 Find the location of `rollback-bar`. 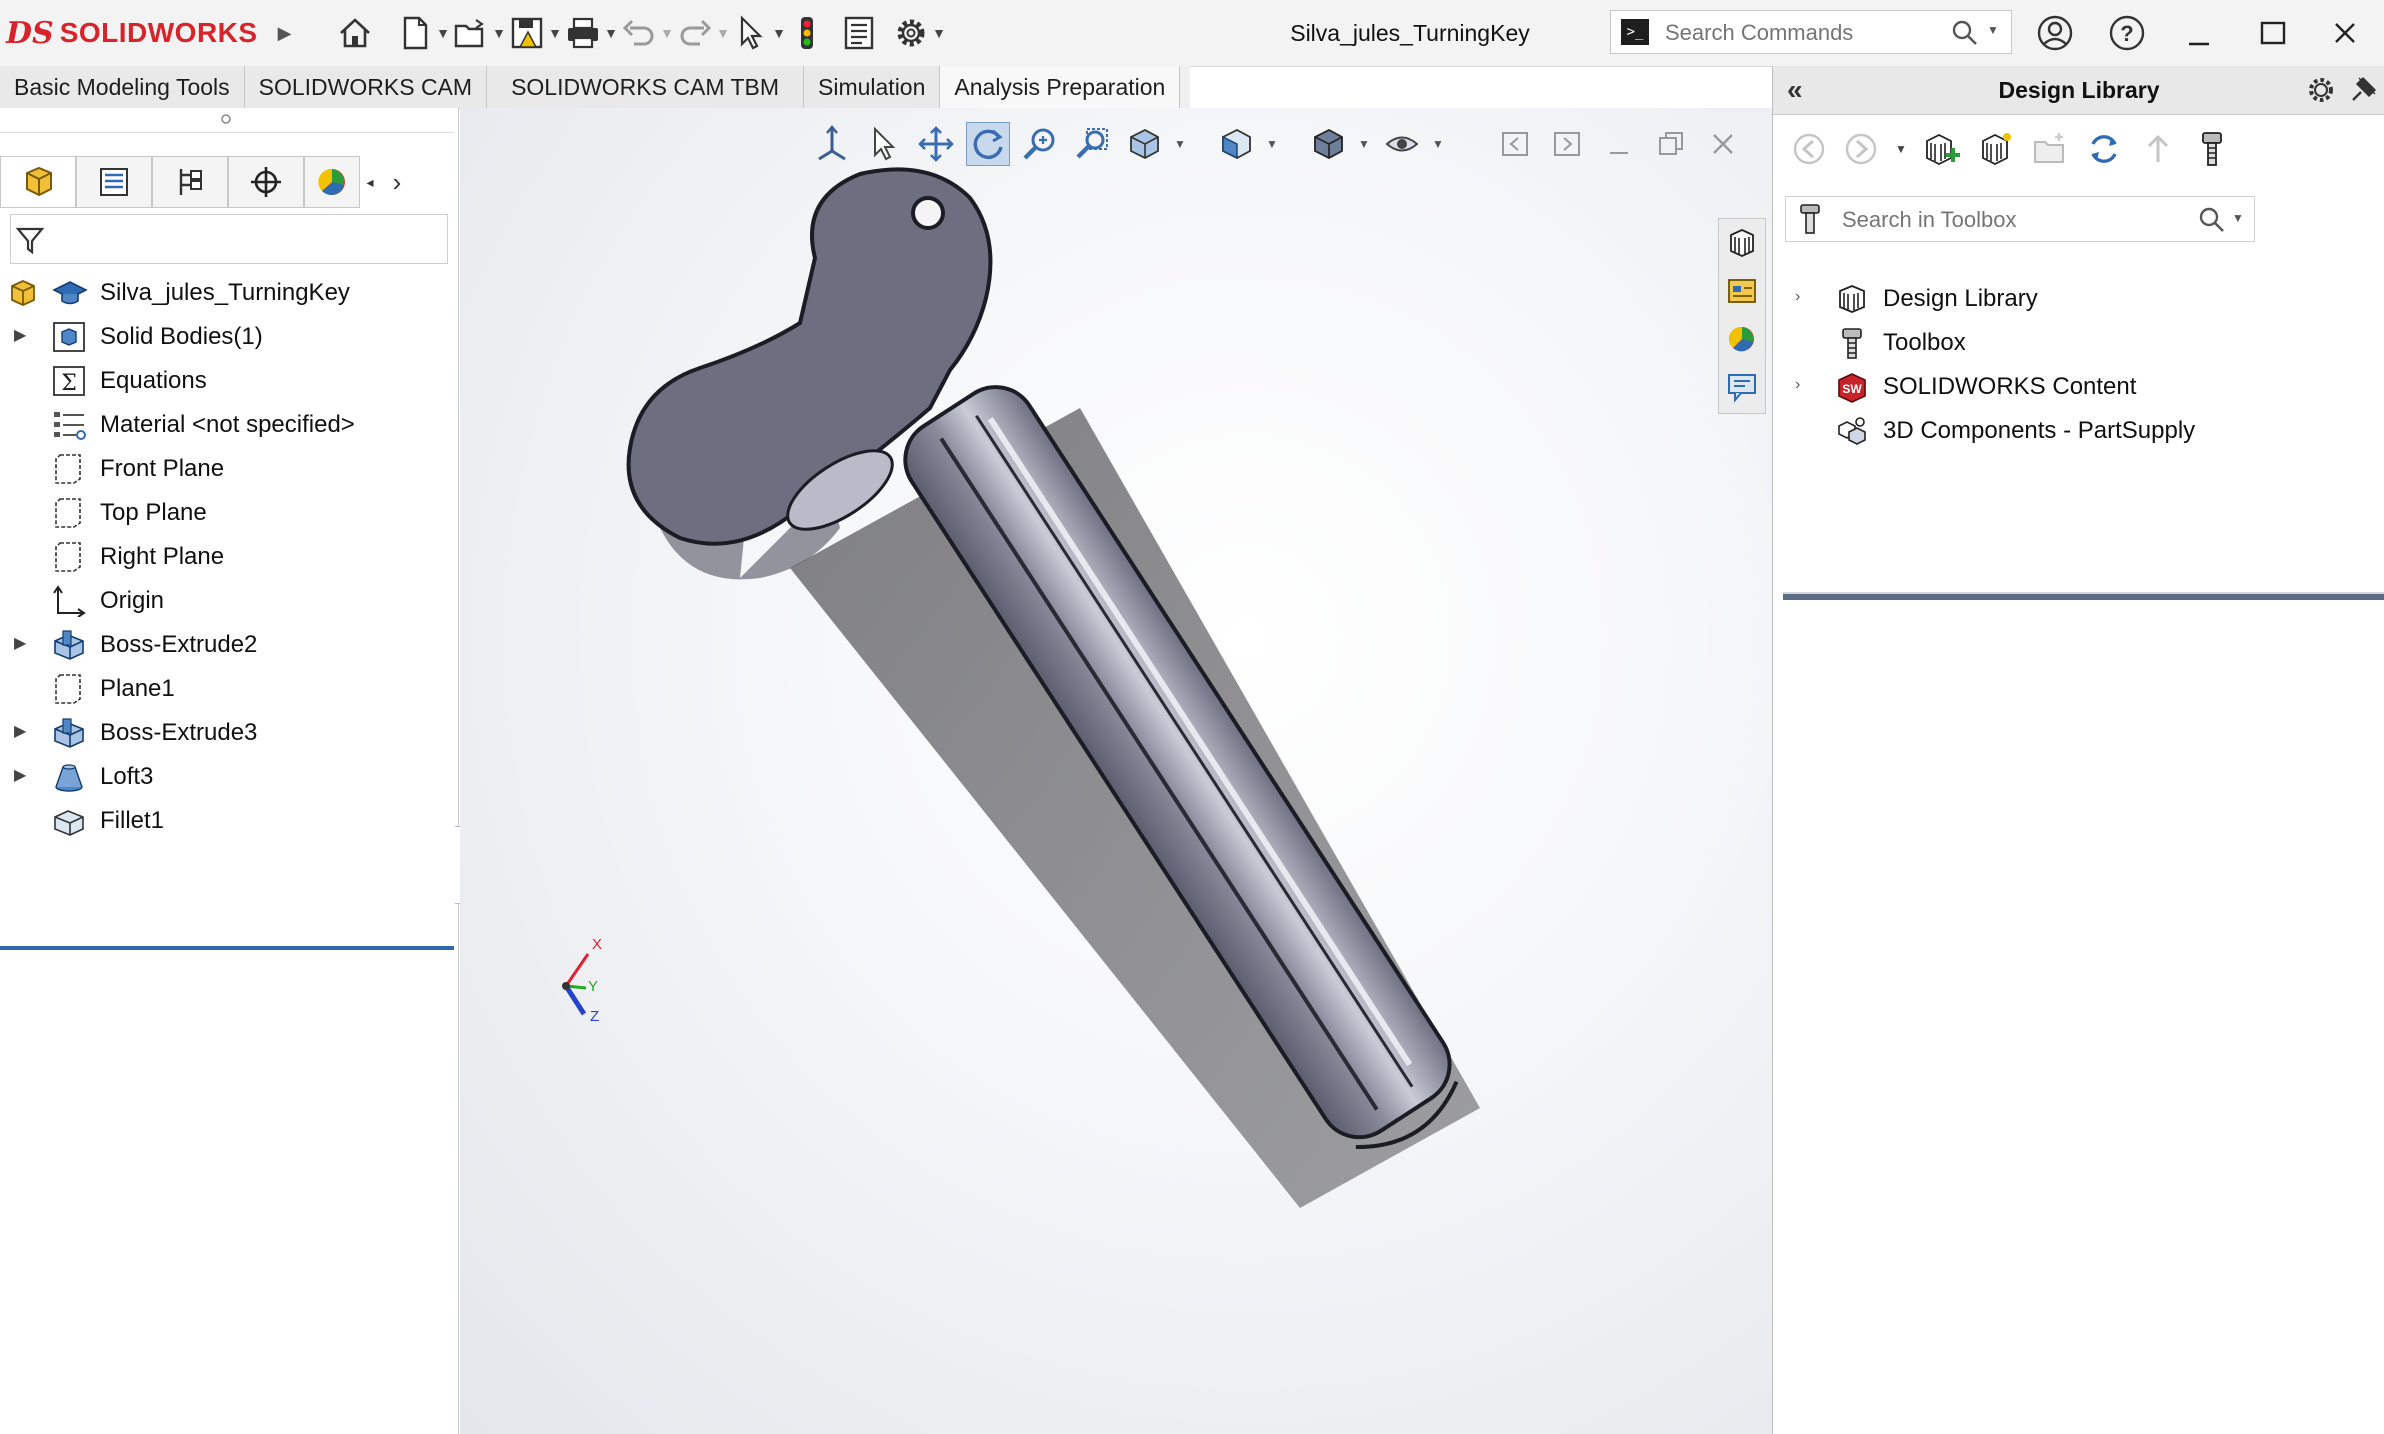

rollback-bar is located at coordinates (227, 948).